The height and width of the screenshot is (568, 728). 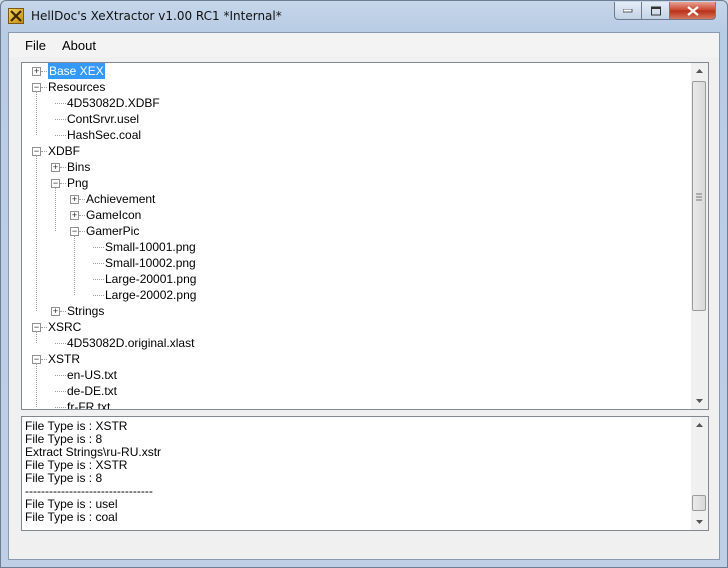 What do you see at coordinates (352, 311) in the screenshot?
I see `tree-node: + Strings` at bounding box center [352, 311].